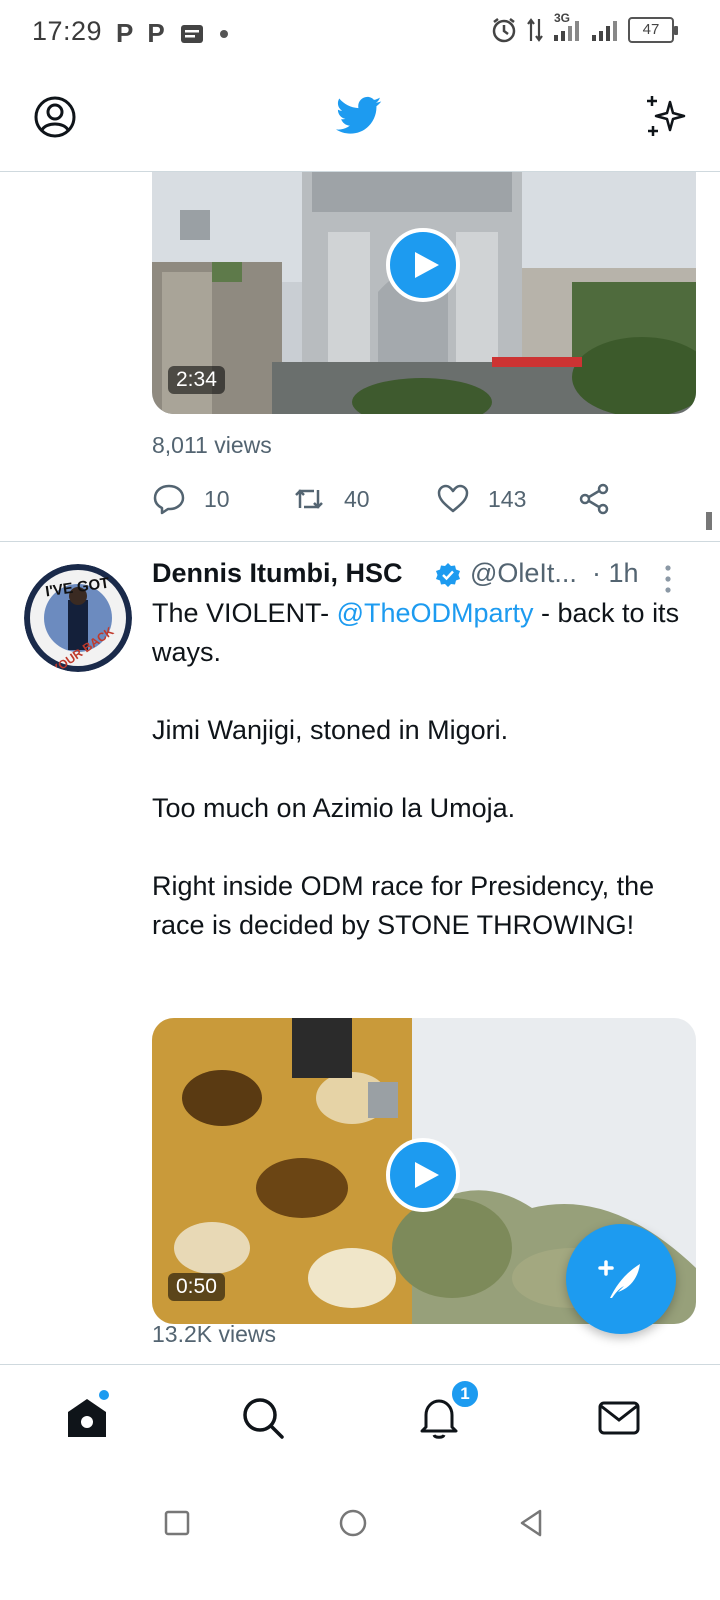  I want to click on system-navigation, so click(360, 1537).